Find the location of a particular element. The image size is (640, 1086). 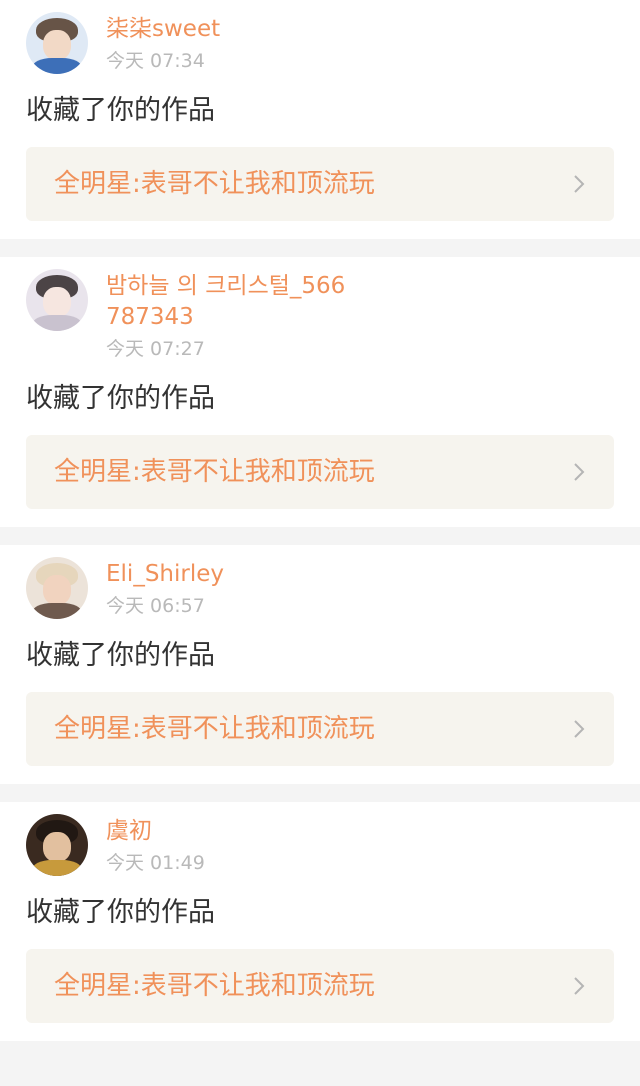

user-info: 虞初 今天 01:49 is located at coordinates (155, 845).